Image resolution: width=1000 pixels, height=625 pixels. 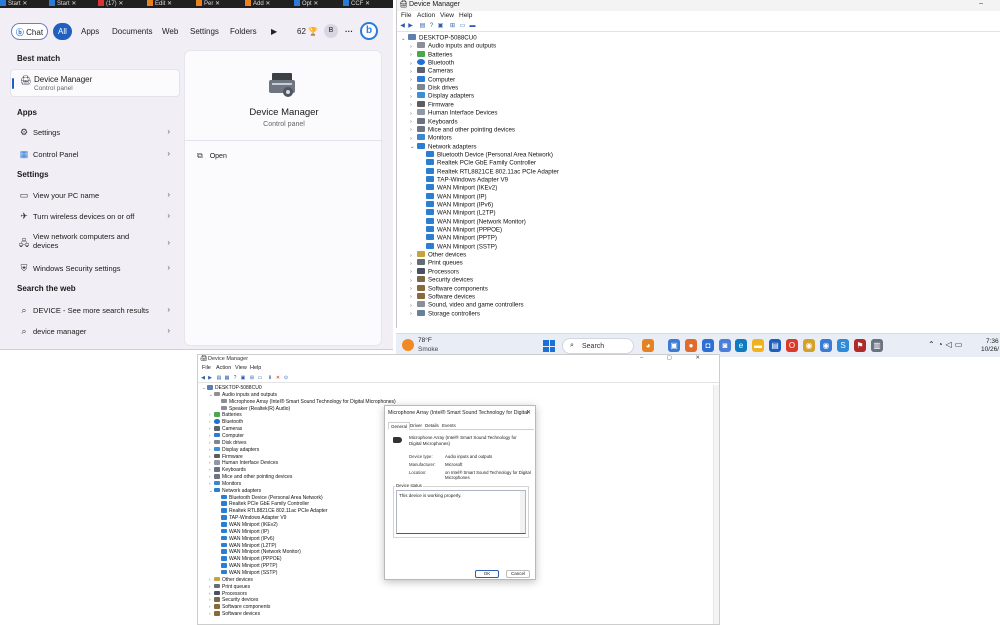 I want to click on chat-icon: ◙, so click(x=725, y=345).